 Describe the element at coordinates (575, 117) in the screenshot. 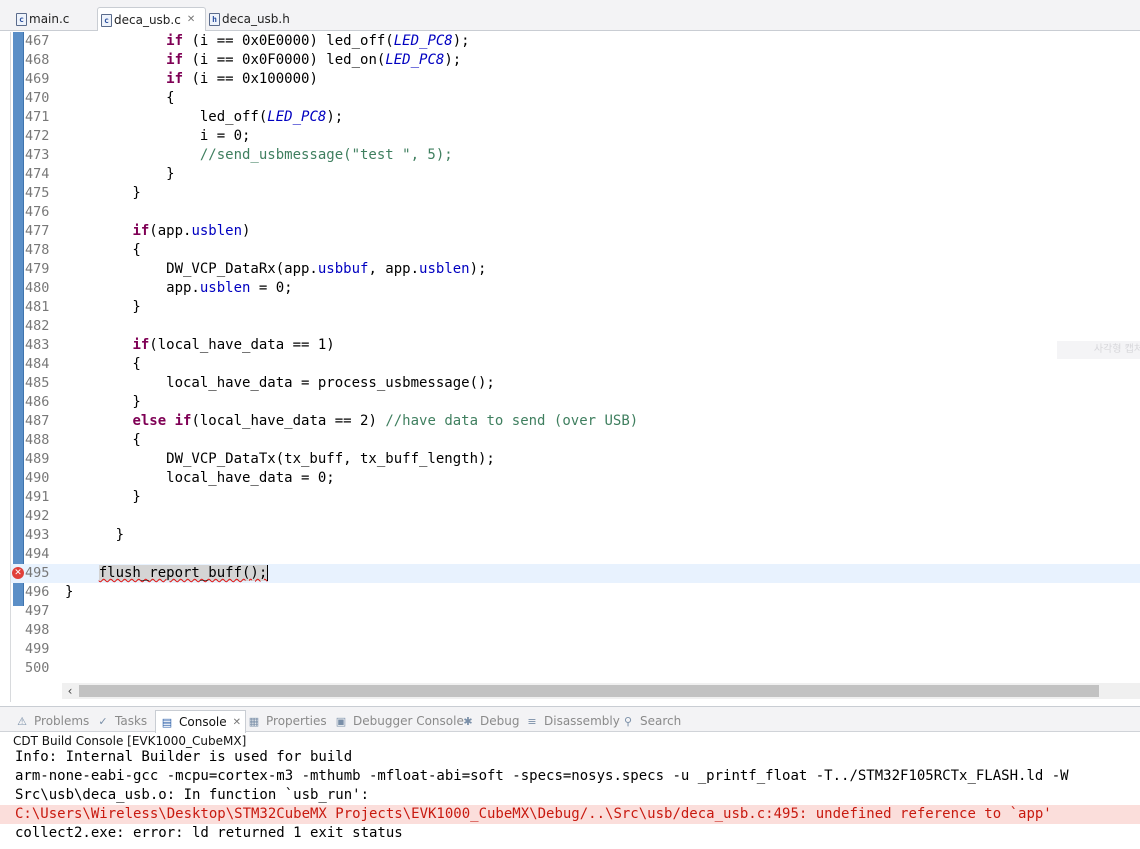

I see `code-line: 471 led_off(LED_PC8);` at that location.